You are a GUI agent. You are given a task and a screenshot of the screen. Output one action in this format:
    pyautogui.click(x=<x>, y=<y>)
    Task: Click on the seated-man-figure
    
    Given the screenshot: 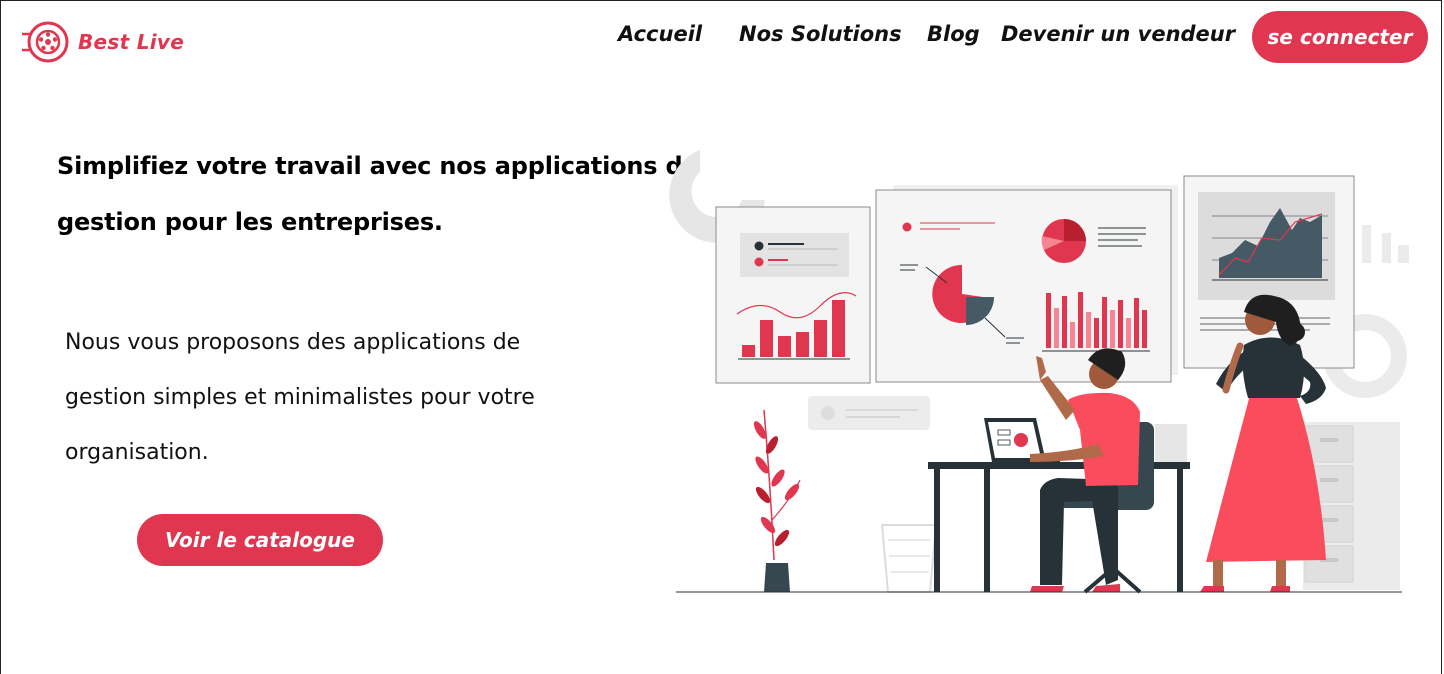 What is the action you would take?
    pyautogui.click(x=1085, y=470)
    